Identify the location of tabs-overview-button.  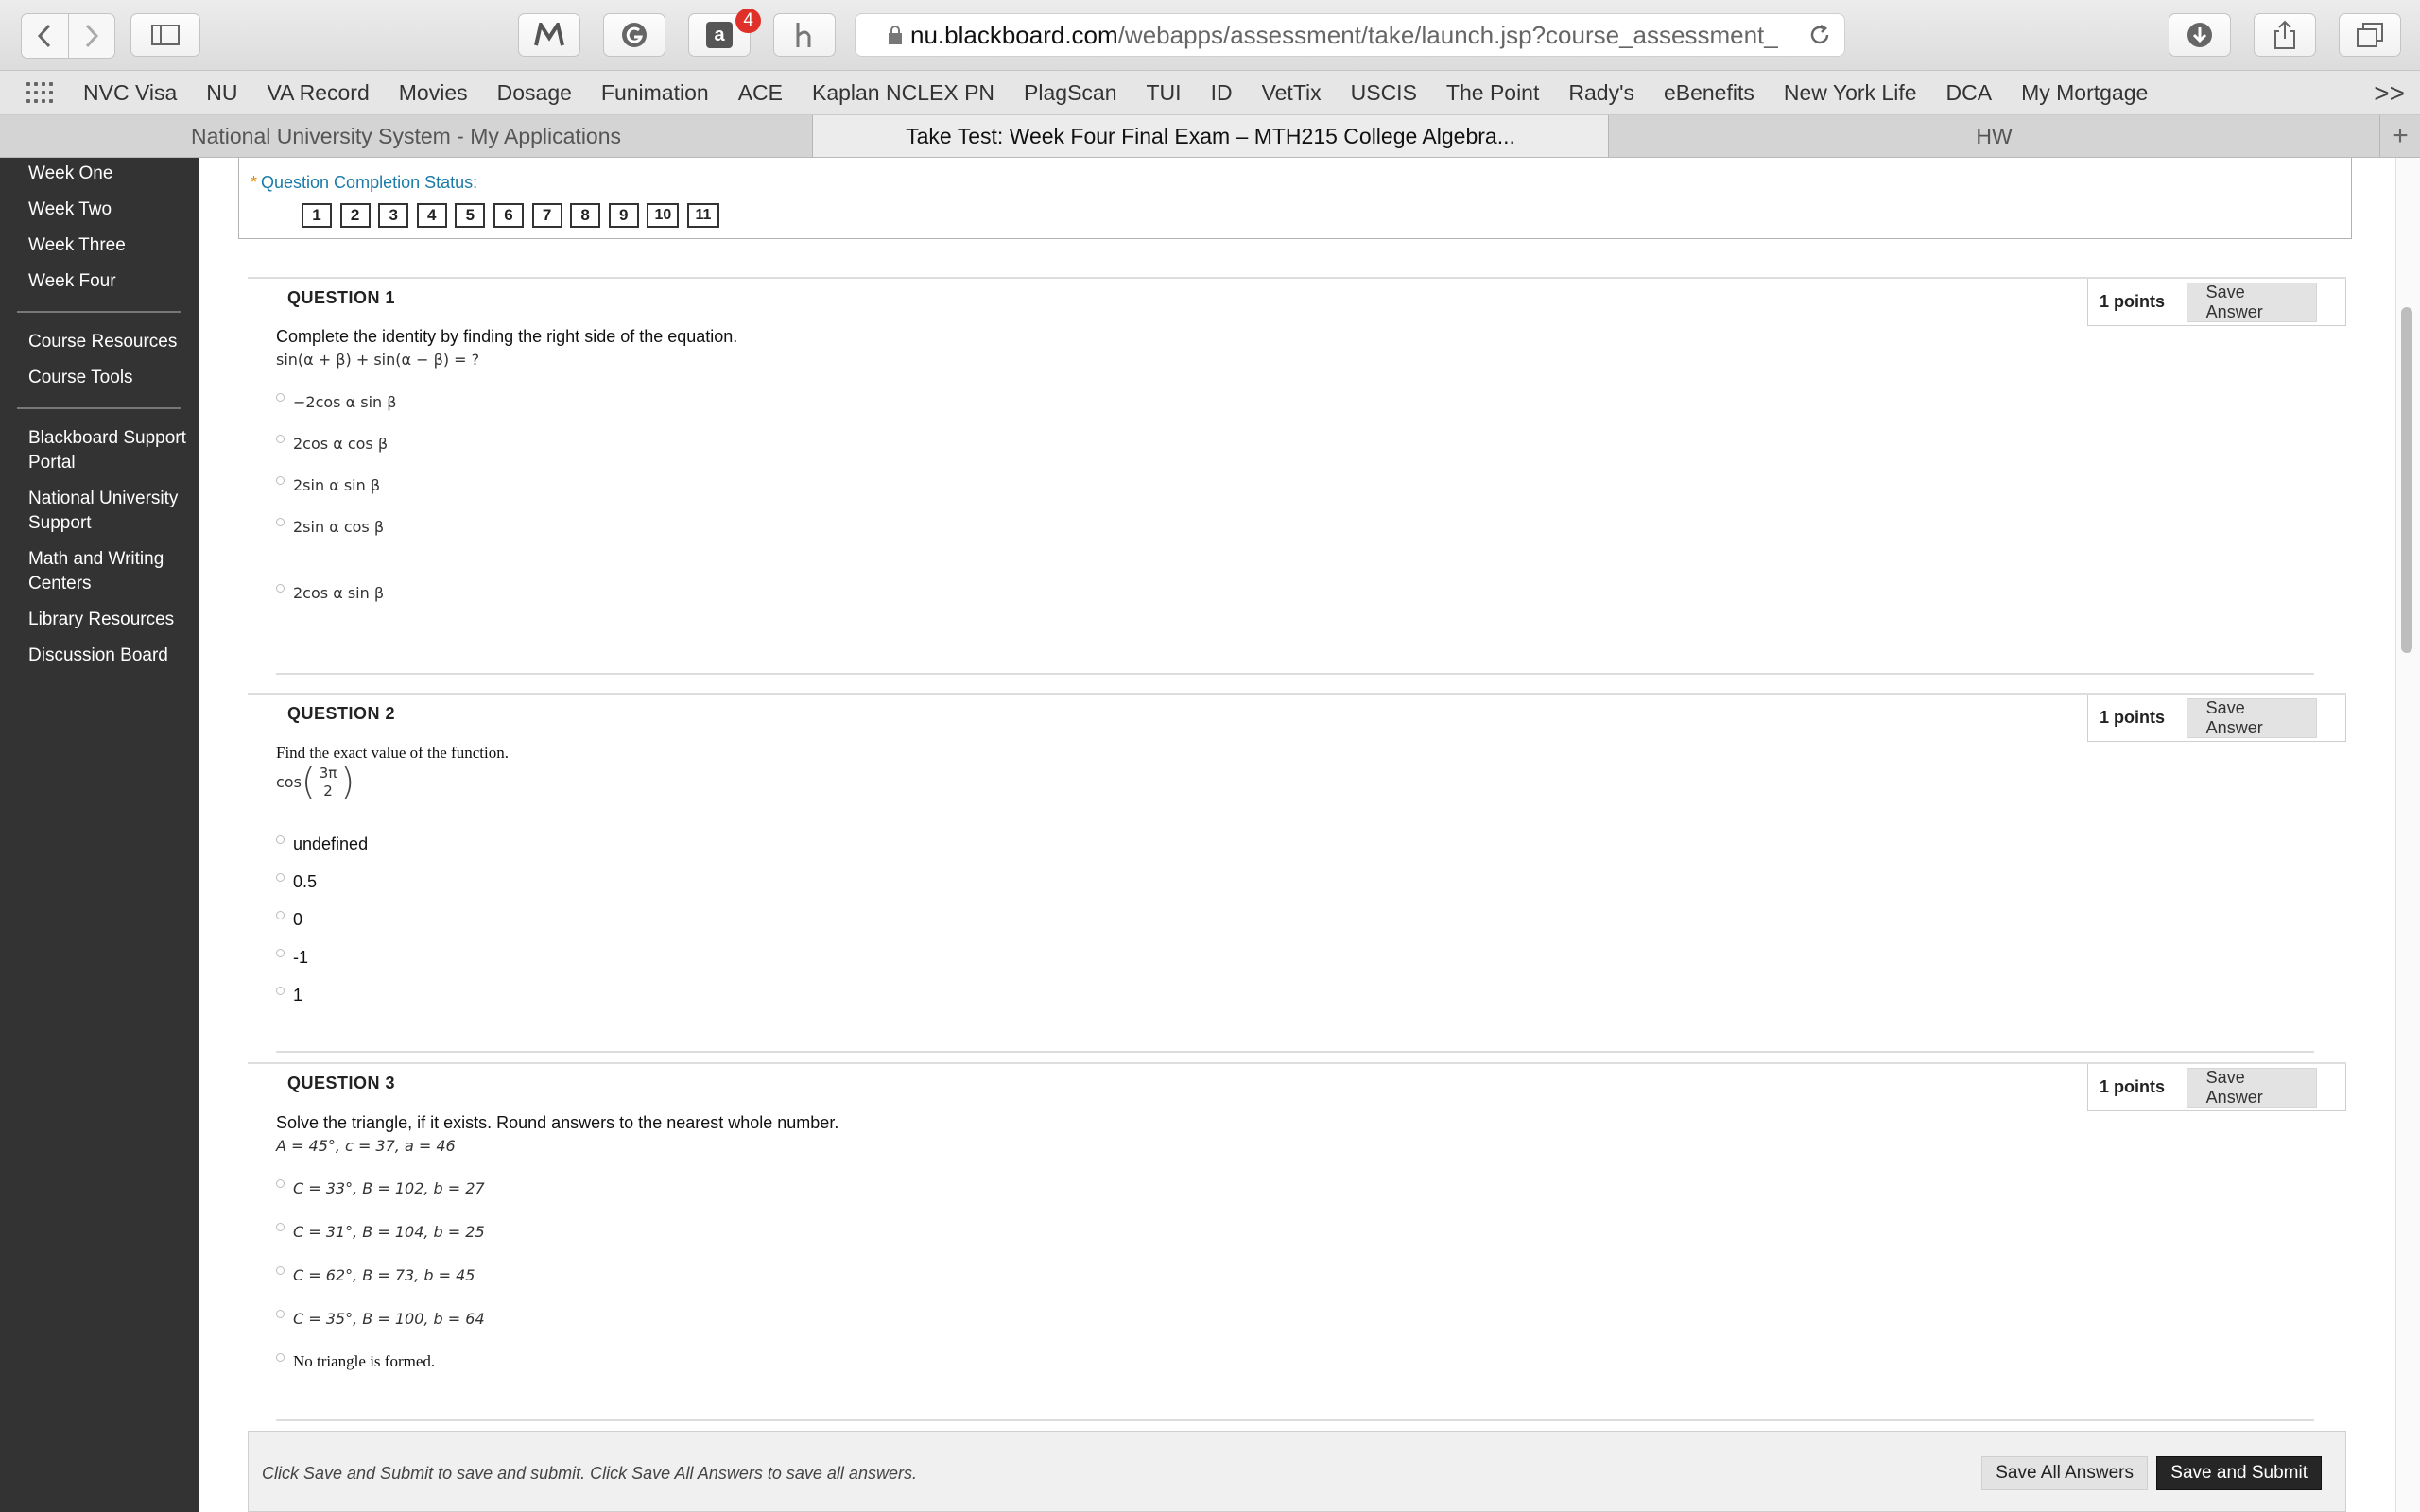
(2370, 35).